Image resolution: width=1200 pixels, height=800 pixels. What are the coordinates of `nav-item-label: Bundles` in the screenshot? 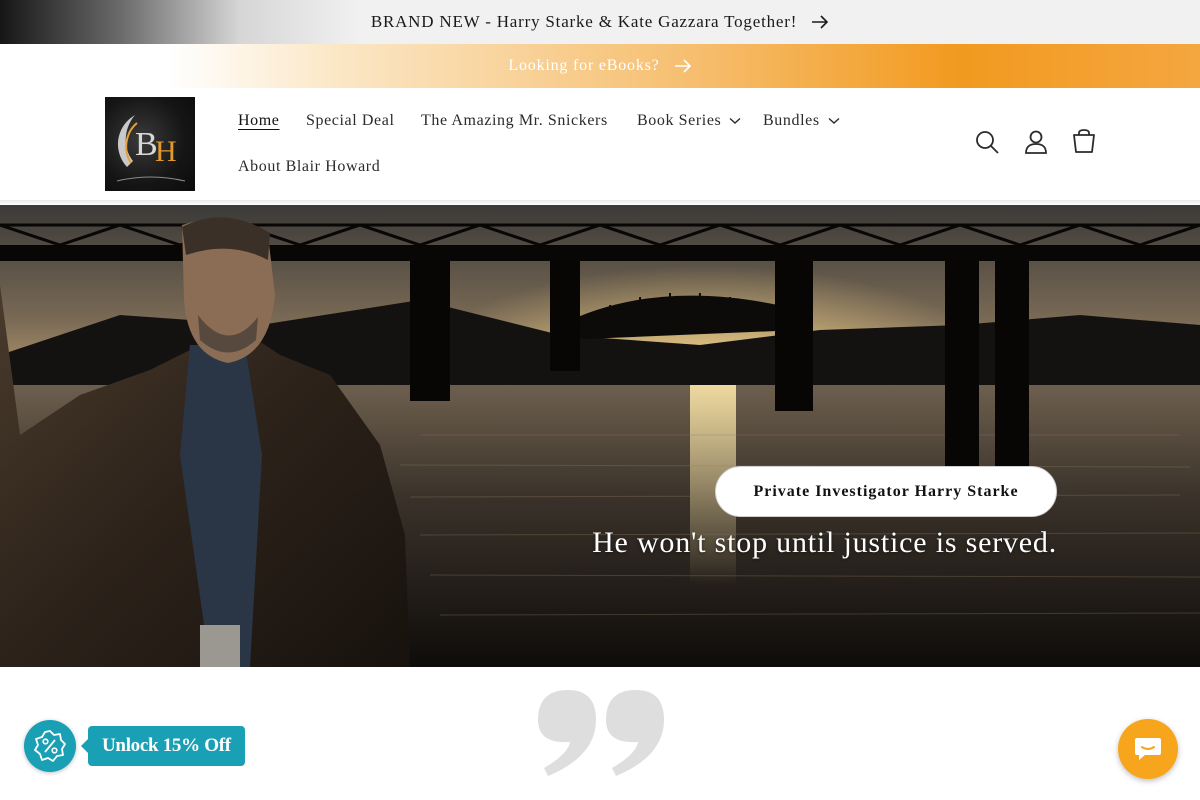 It's located at (791, 120).